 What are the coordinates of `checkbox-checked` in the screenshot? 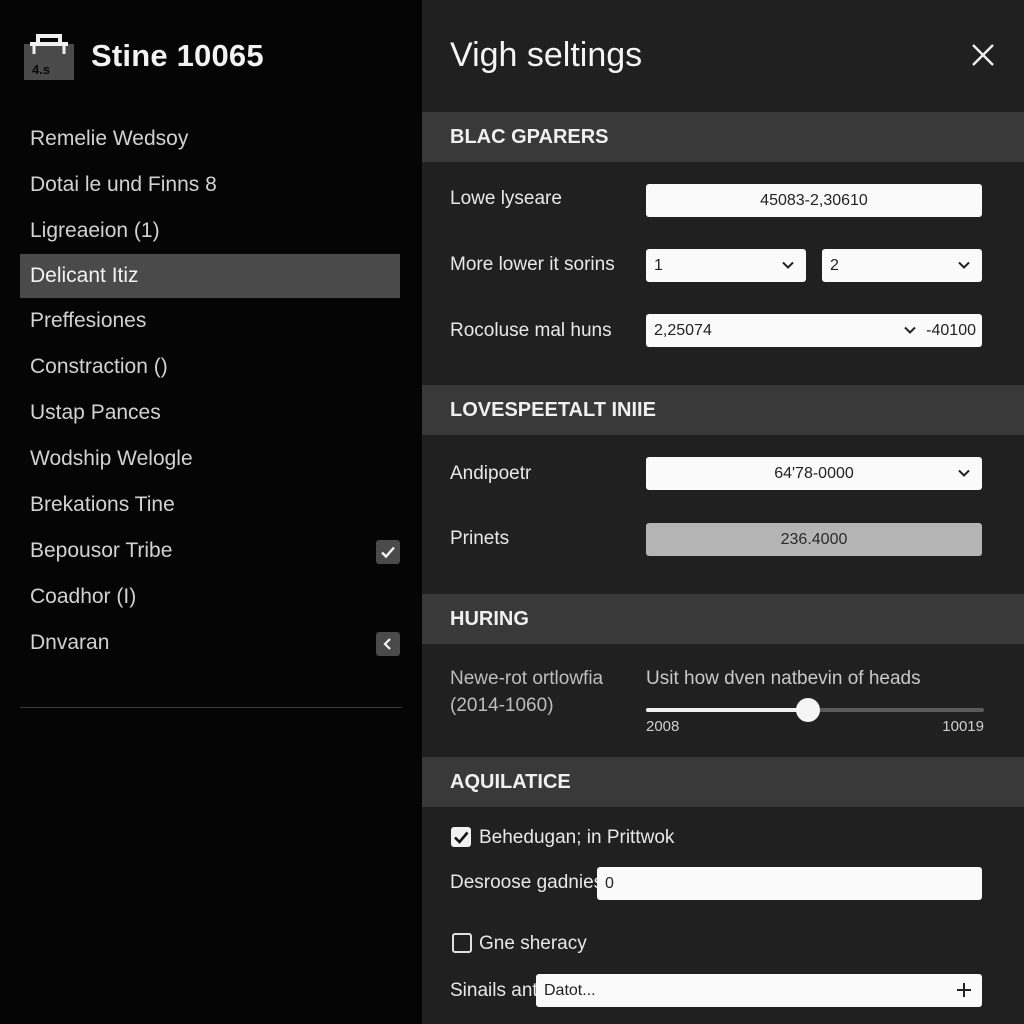 It's located at (461, 837).